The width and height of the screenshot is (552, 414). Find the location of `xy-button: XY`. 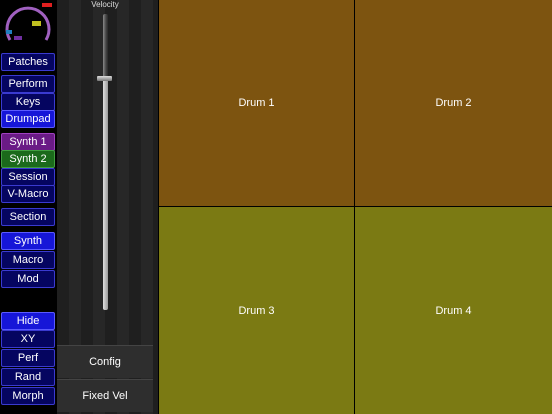

xy-button: XY is located at coordinates (28, 339).